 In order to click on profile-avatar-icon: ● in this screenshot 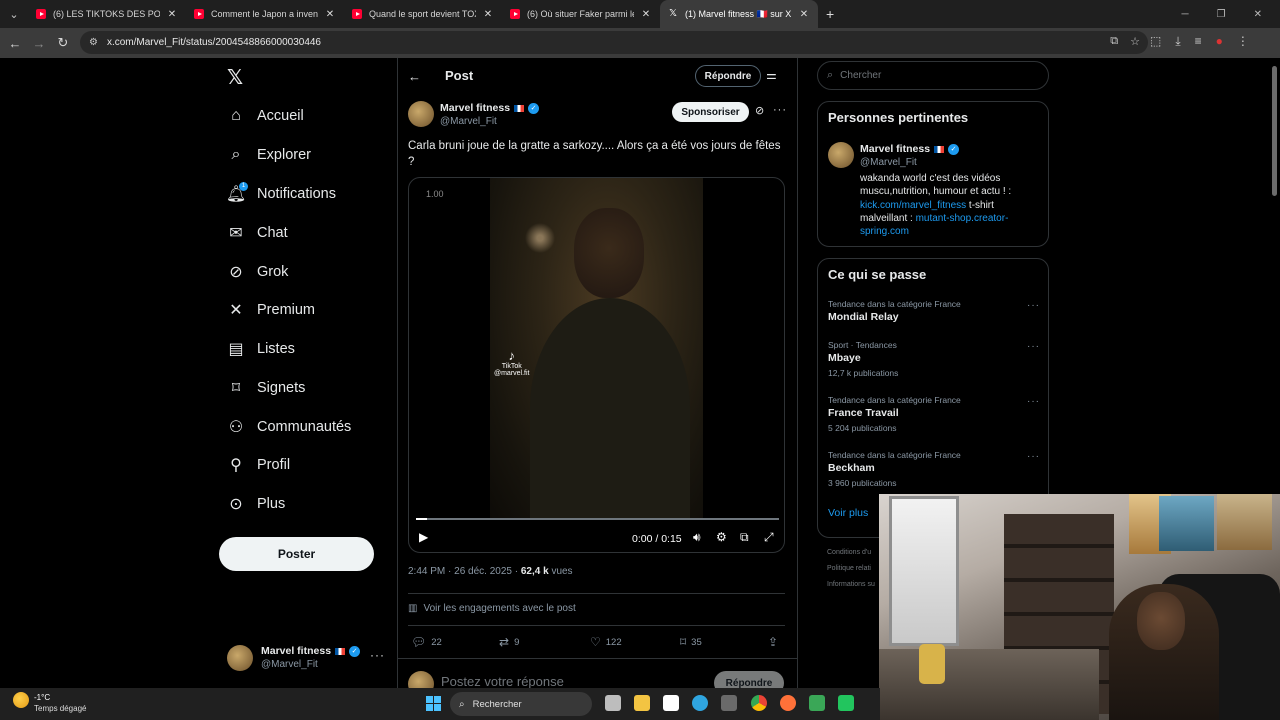, I will do `click(1219, 41)`.